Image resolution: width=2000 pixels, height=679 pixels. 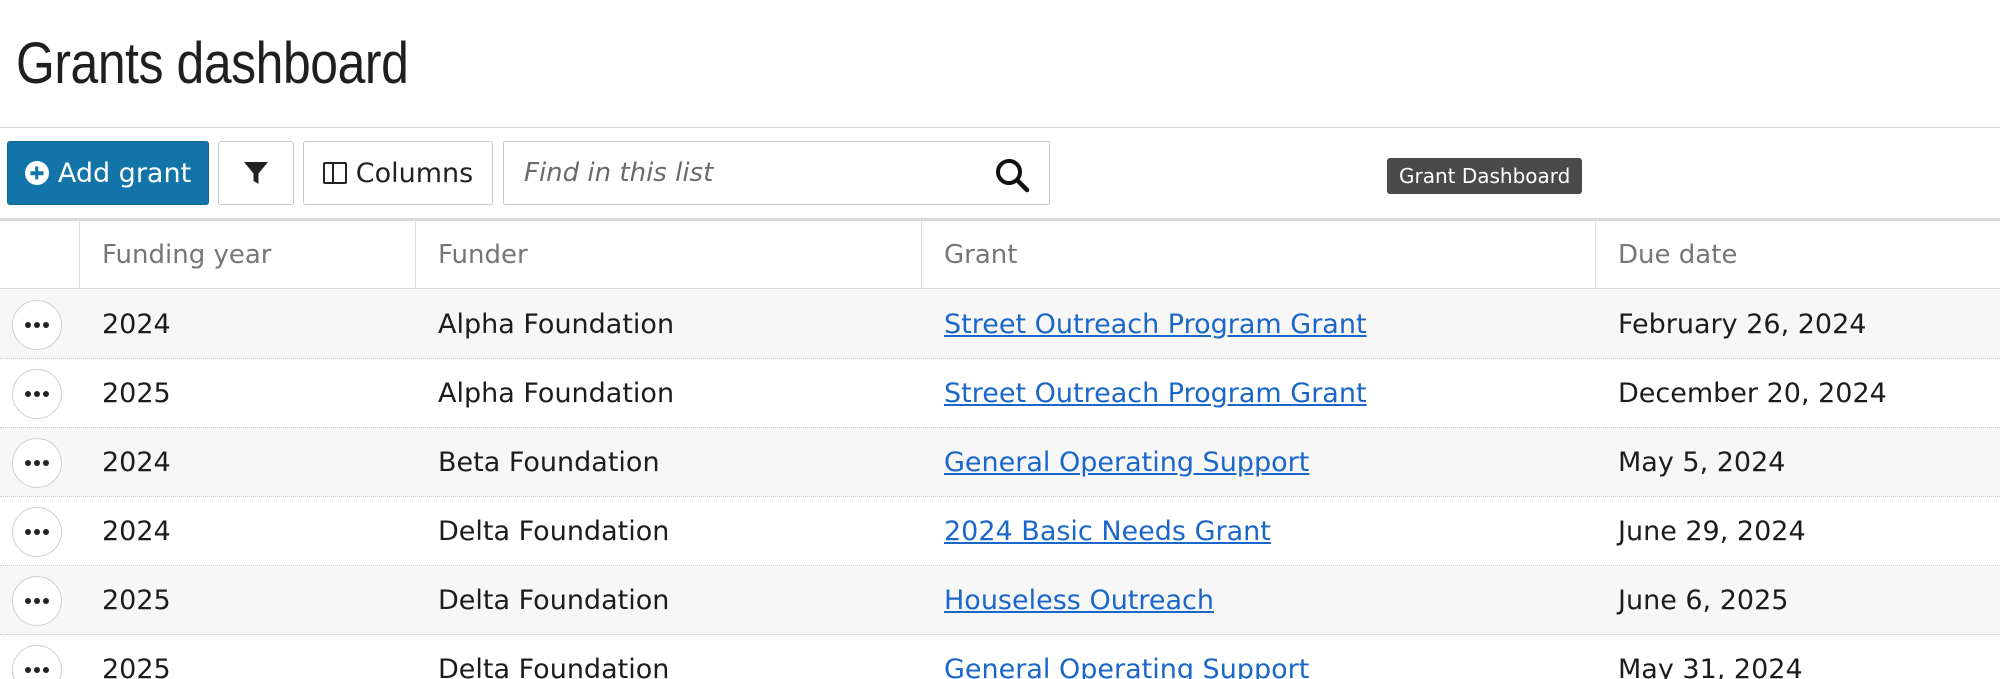 I want to click on column-header-funding-year: Funding year, so click(x=247, y=254).